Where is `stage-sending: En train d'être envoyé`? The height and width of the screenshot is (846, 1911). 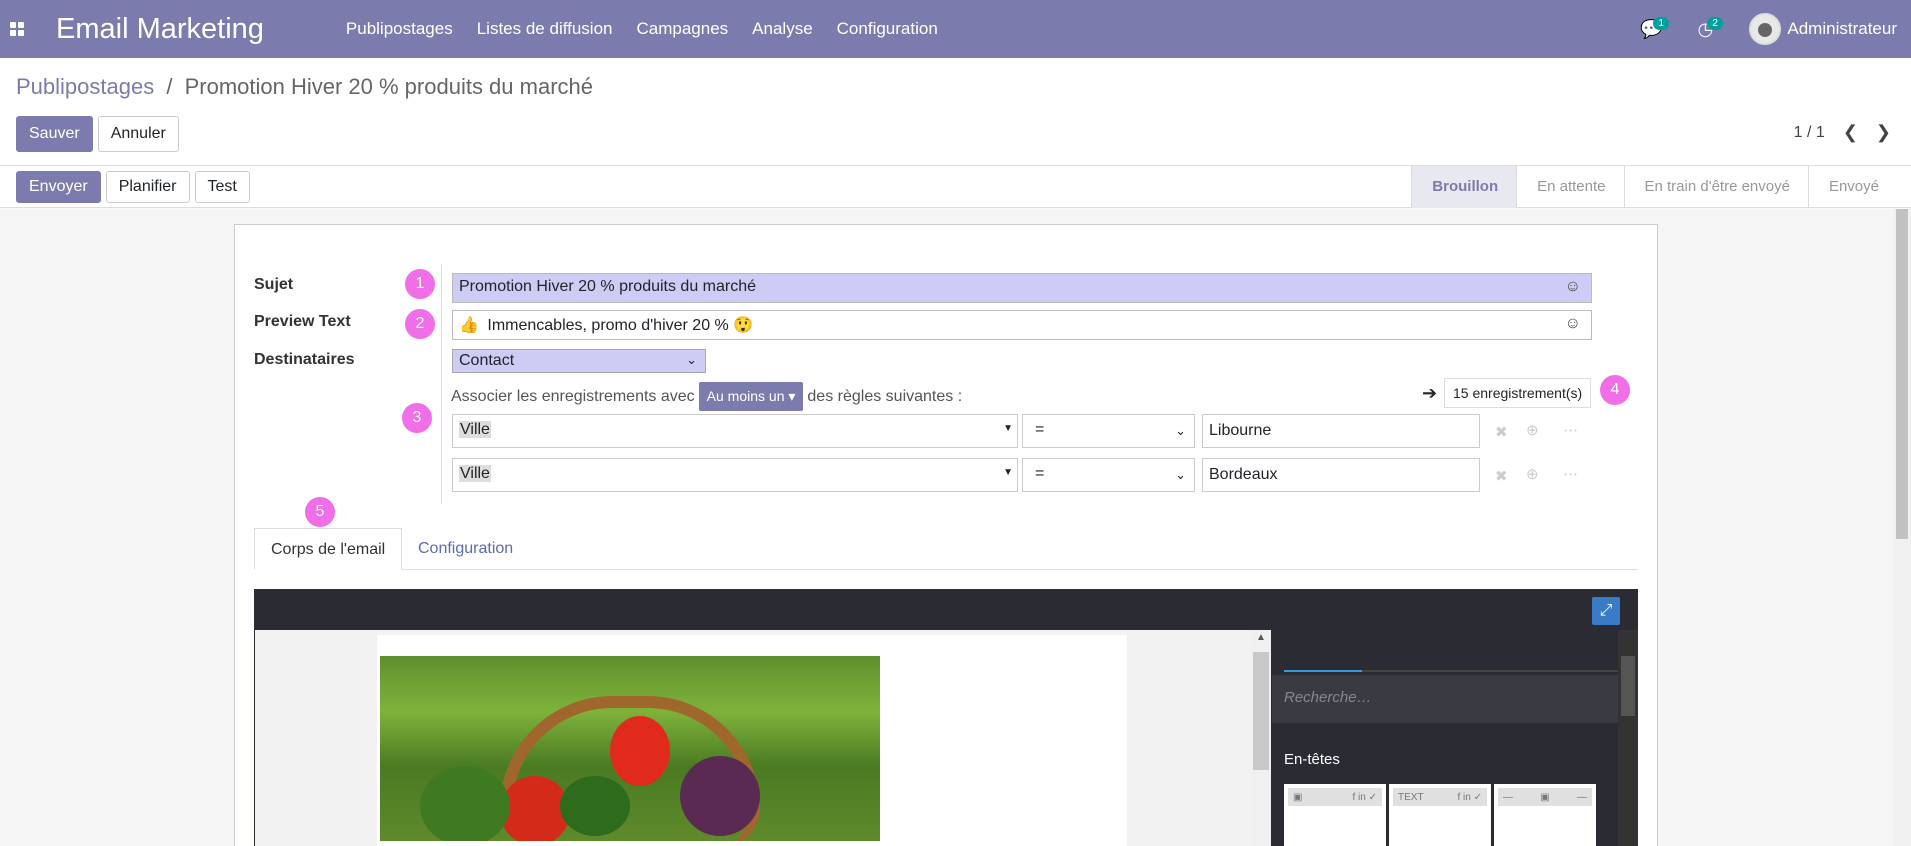
stage-sending: En train d'être envoyé is located at coordinates (1715, 187).